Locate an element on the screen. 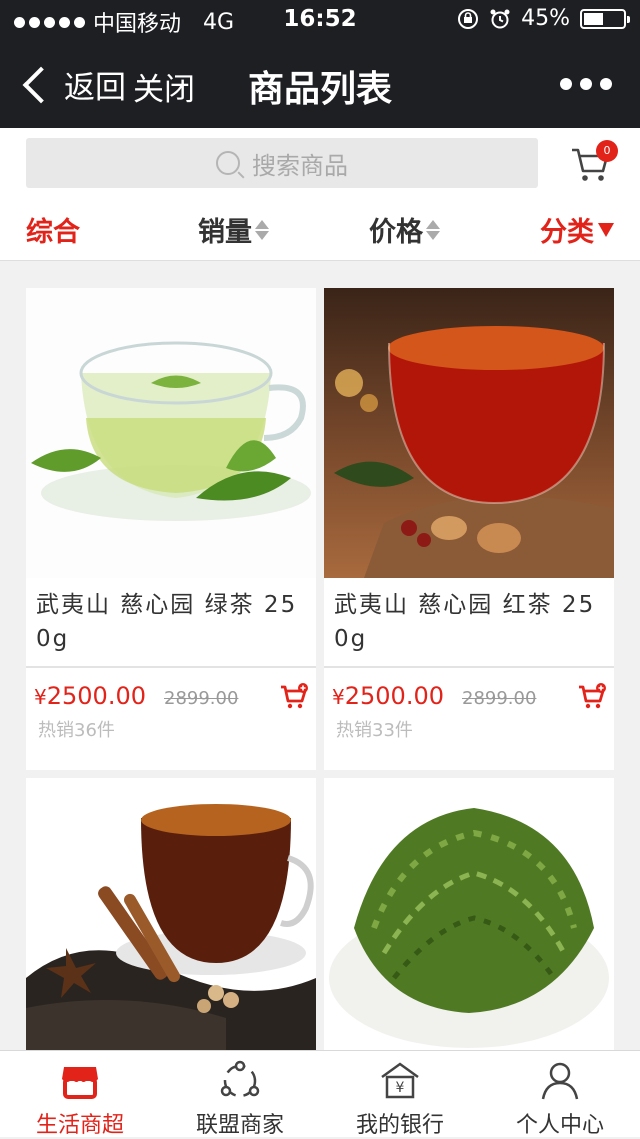 This screenshot has height=1139, width=640. product-name-line: 武夷山 慈心园 绿茶 25 is located at coordinates (167, 605).